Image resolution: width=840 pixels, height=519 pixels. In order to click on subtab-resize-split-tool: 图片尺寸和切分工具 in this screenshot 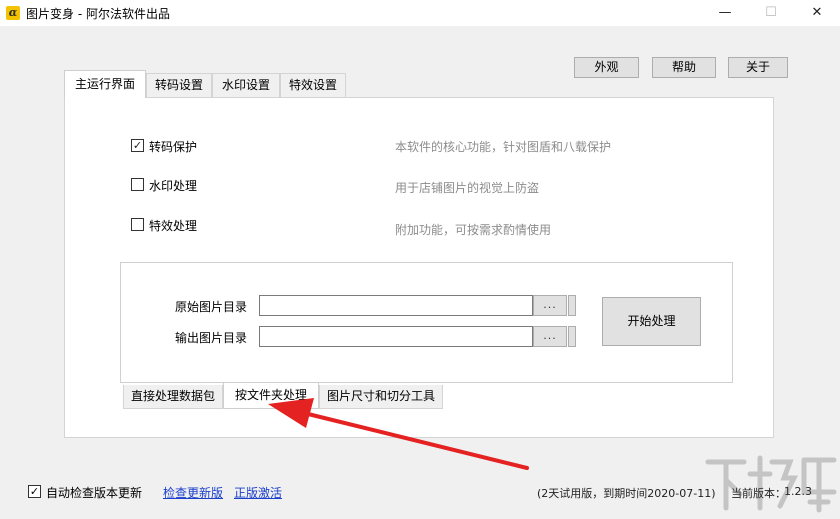, I will do `click(381, 397)`.